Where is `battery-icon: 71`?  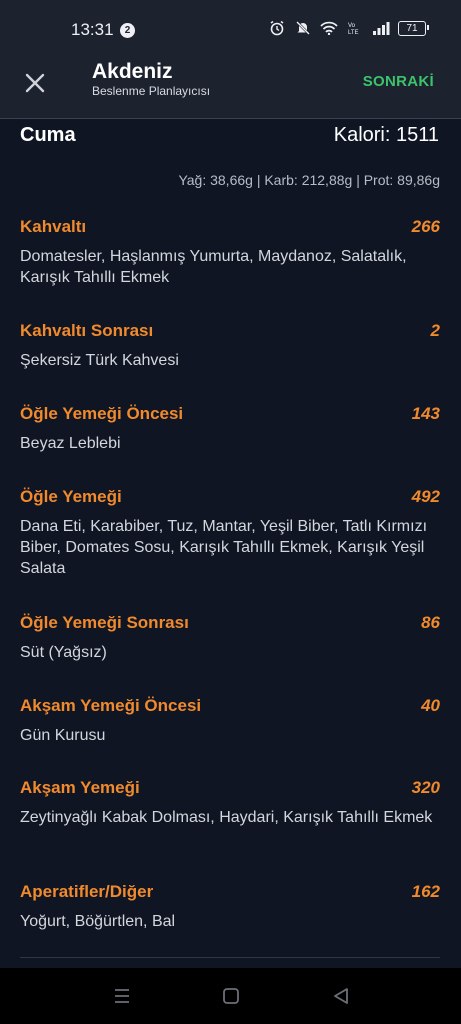
battery-icon: 71 is located at coordinates (413, 28).